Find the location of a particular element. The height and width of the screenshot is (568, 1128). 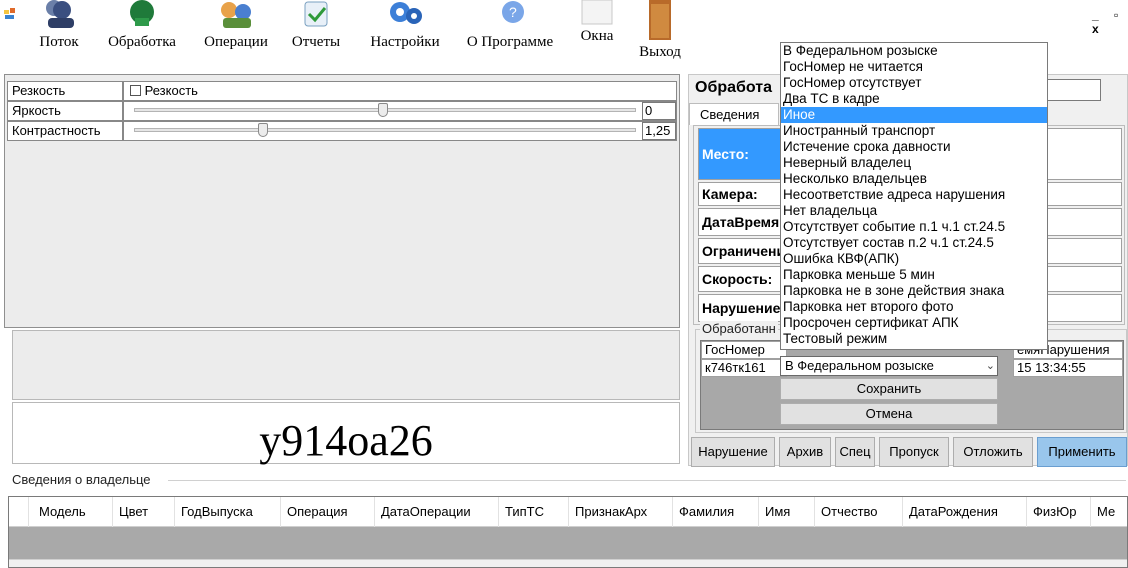

column-header: ТипТС is located at coordinates (534, 512).